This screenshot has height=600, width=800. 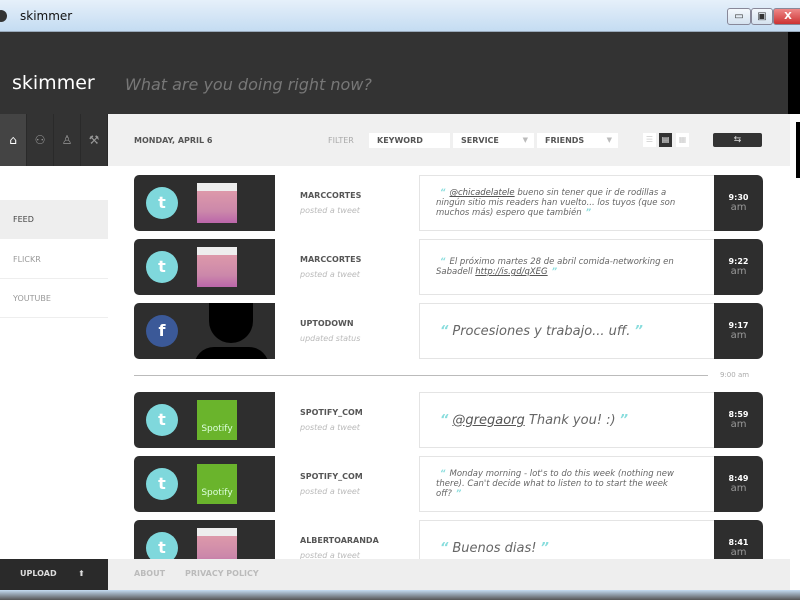 I want to click on brand-logo: skimmer, so click(x=53, y=83).